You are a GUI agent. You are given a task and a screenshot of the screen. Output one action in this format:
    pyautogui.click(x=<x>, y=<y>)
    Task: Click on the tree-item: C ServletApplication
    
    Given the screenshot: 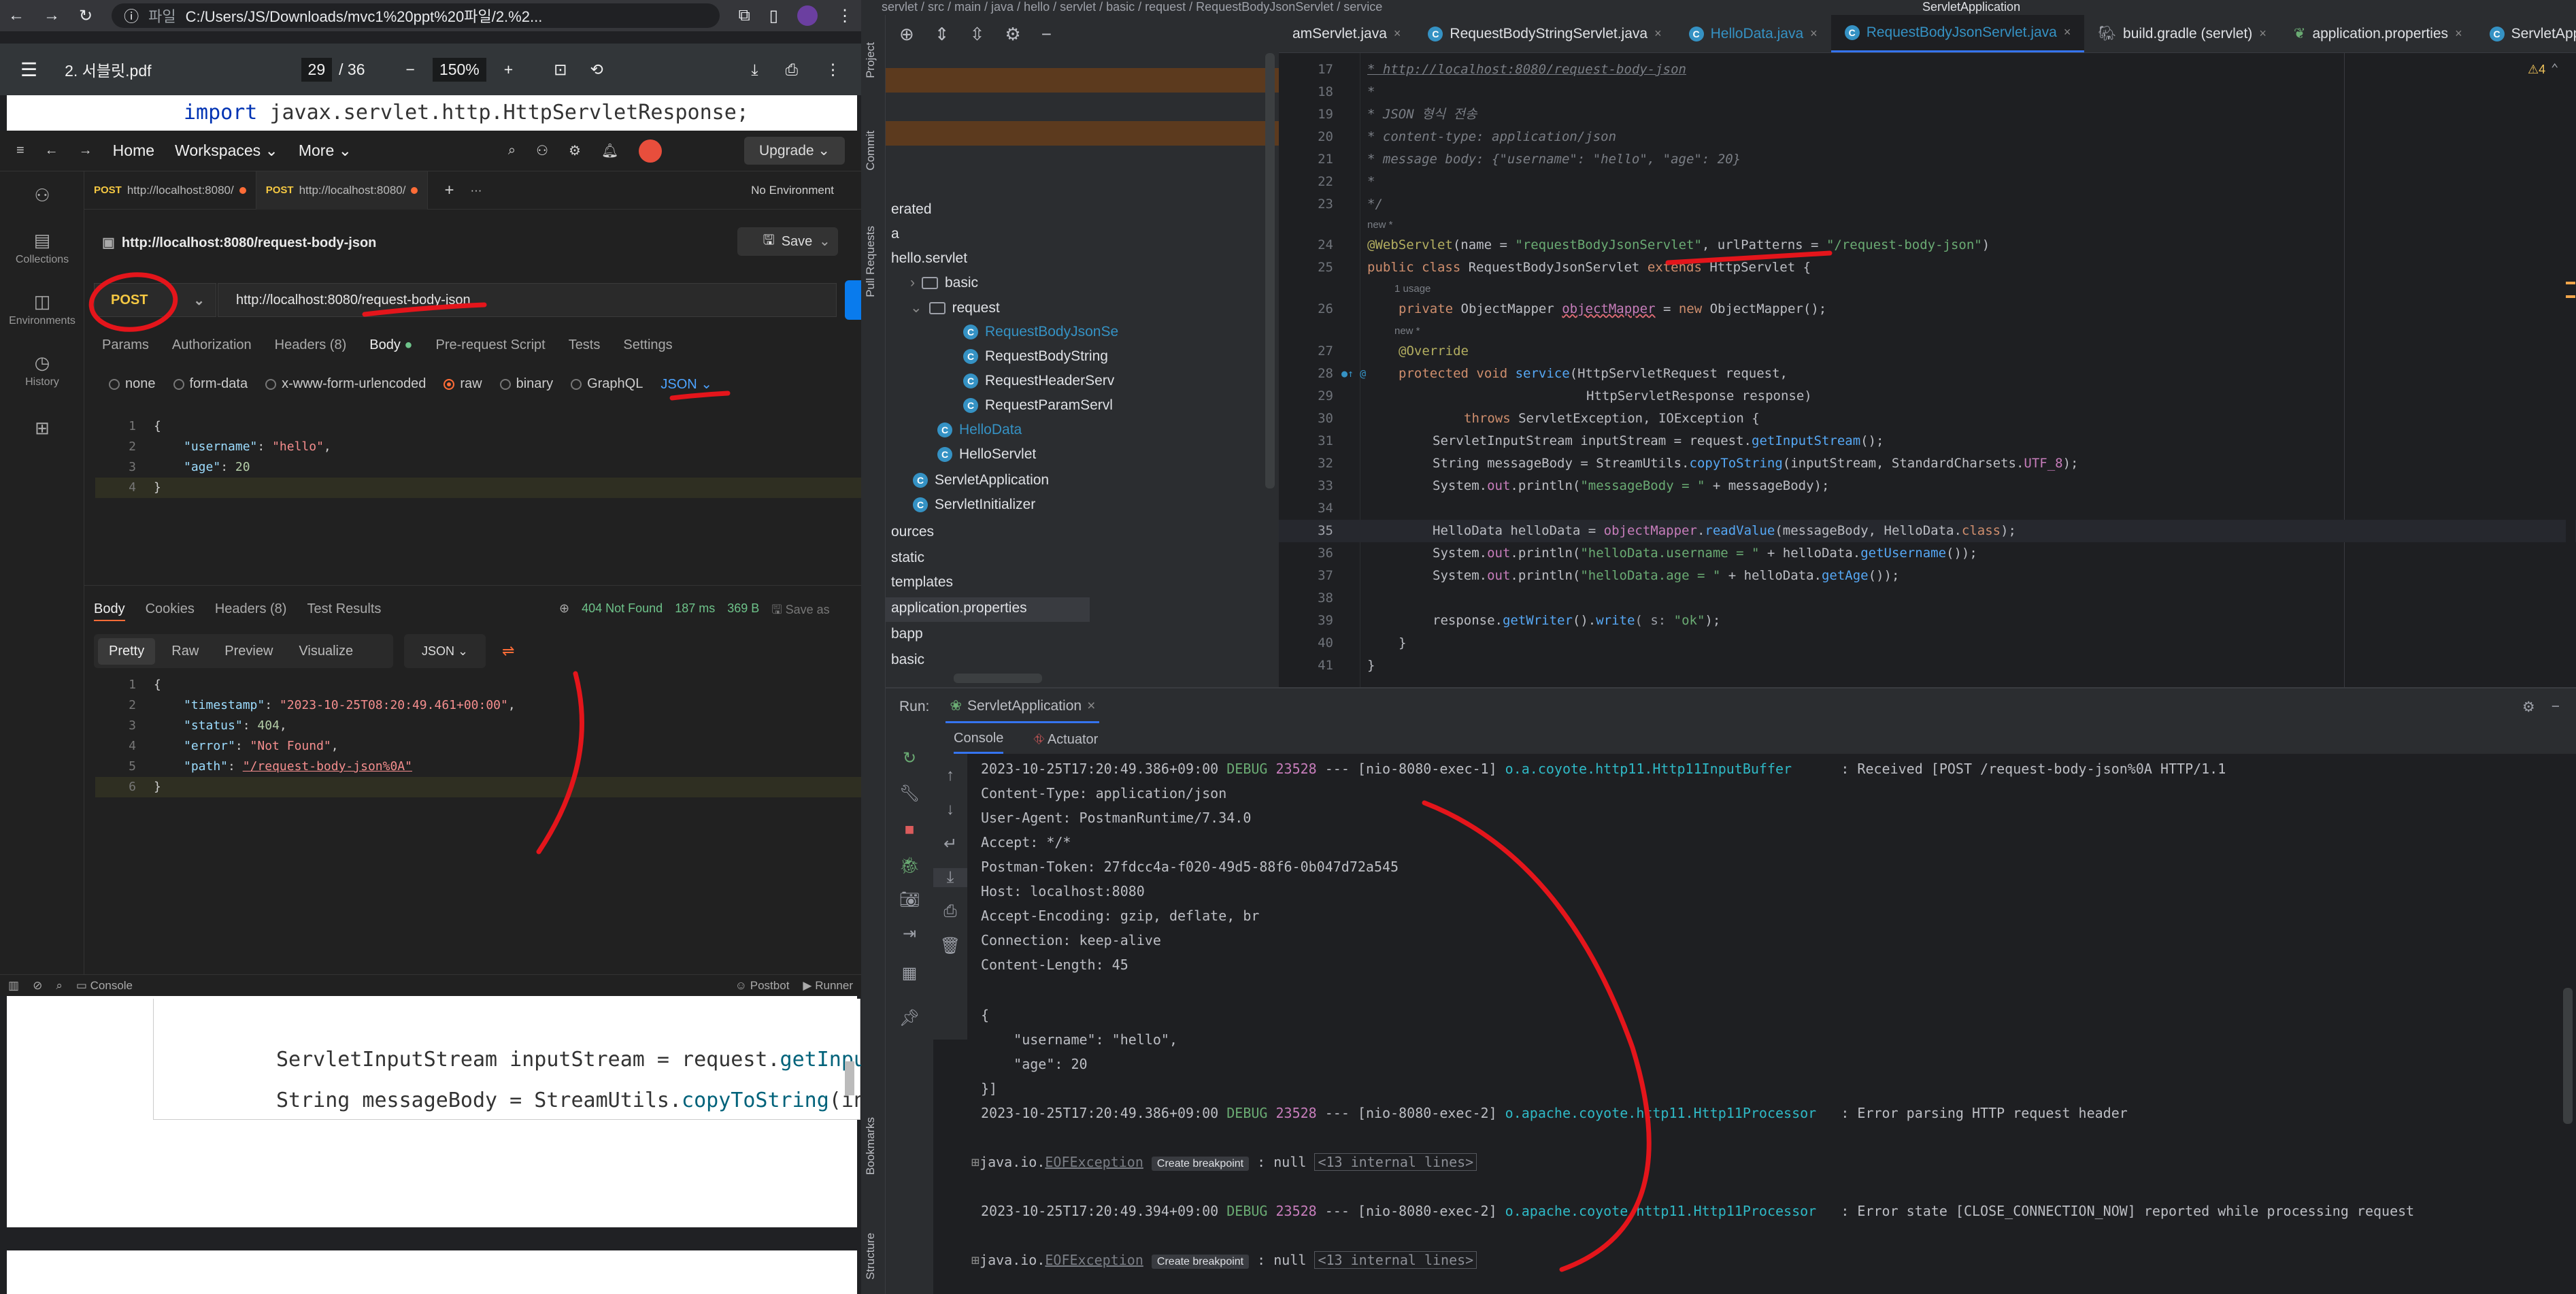 What is the action you would take?
    pyautogui.click(x=981, y=480)
    